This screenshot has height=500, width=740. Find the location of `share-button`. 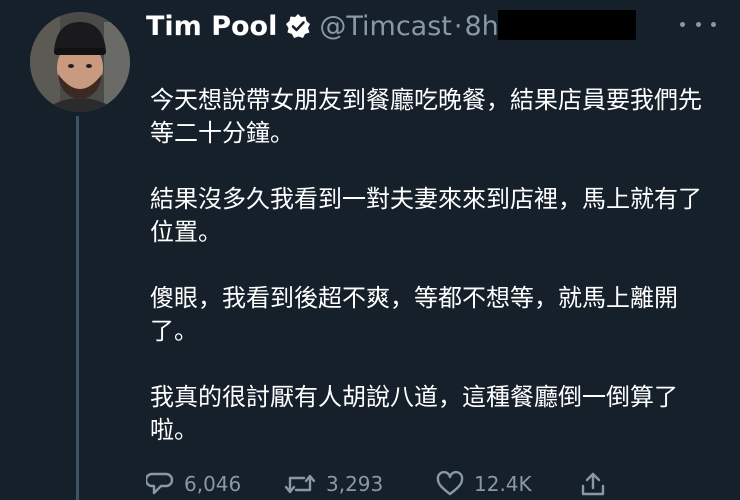

share-button is located at coordinates (593, 484).